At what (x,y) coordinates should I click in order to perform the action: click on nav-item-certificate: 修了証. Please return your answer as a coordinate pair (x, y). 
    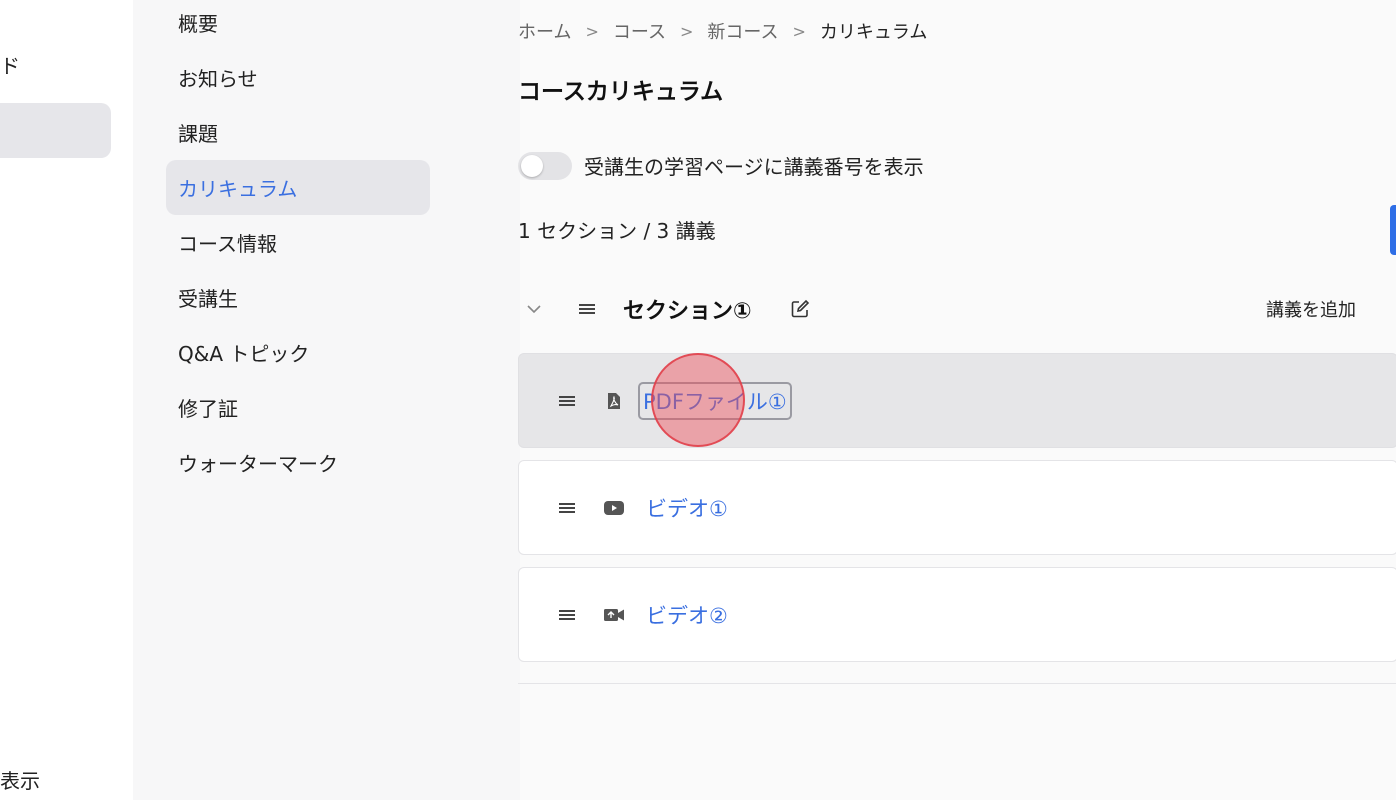
    Looking at the image, I should click on (298, 407).